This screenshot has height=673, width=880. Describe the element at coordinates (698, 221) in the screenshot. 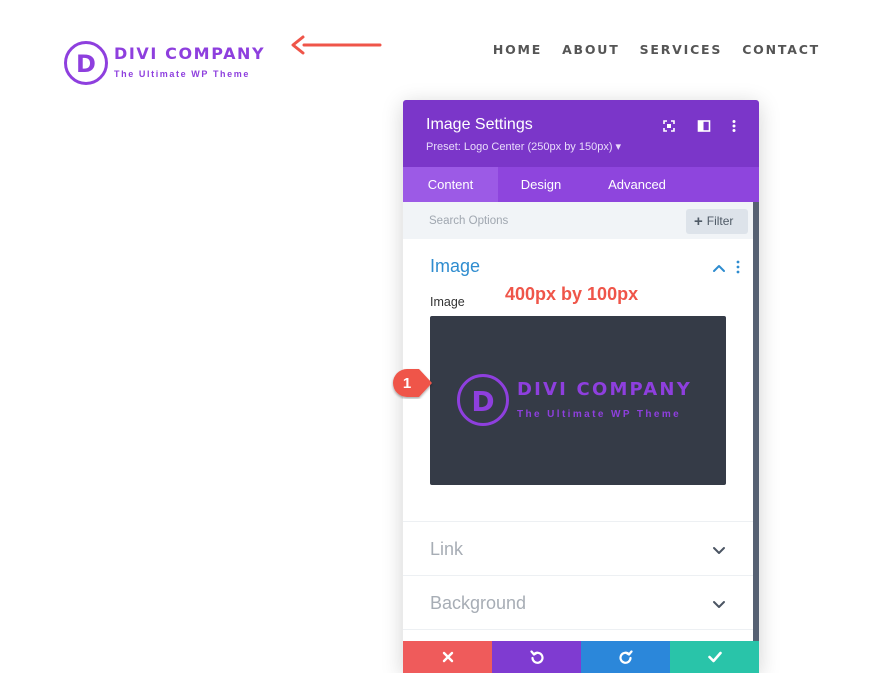

I see `plus-icon: +` at that location.